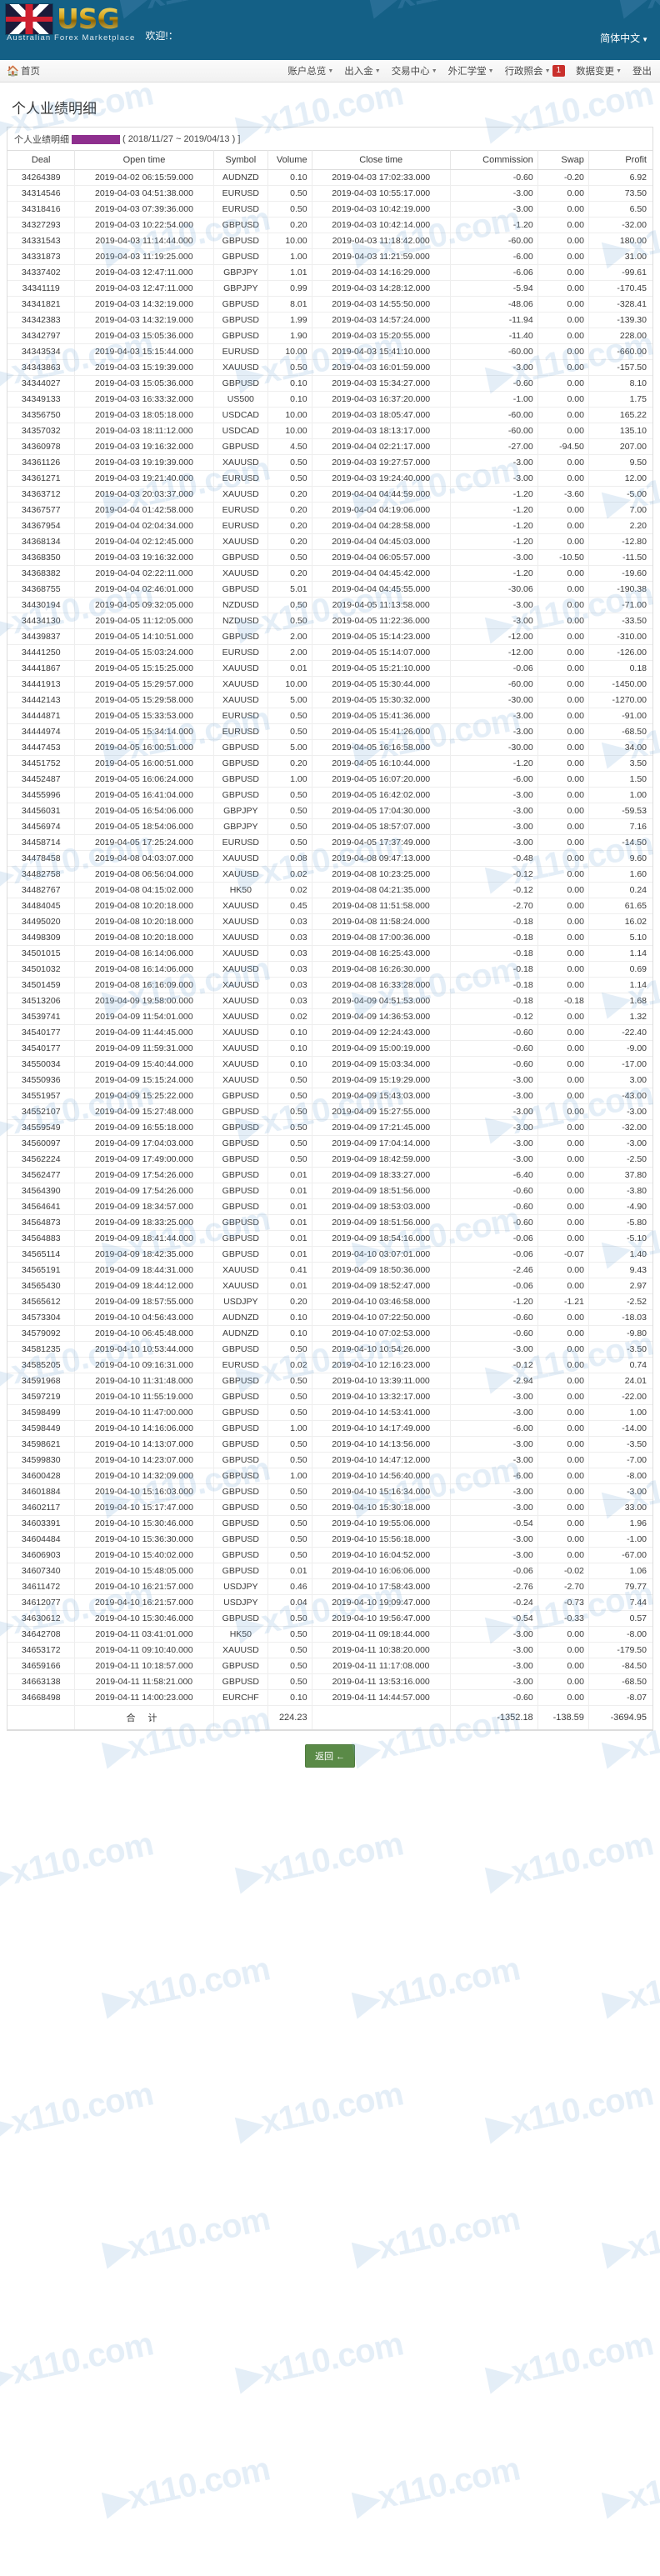  I want to click on cell-commission: -12.00, so click(494, 637).